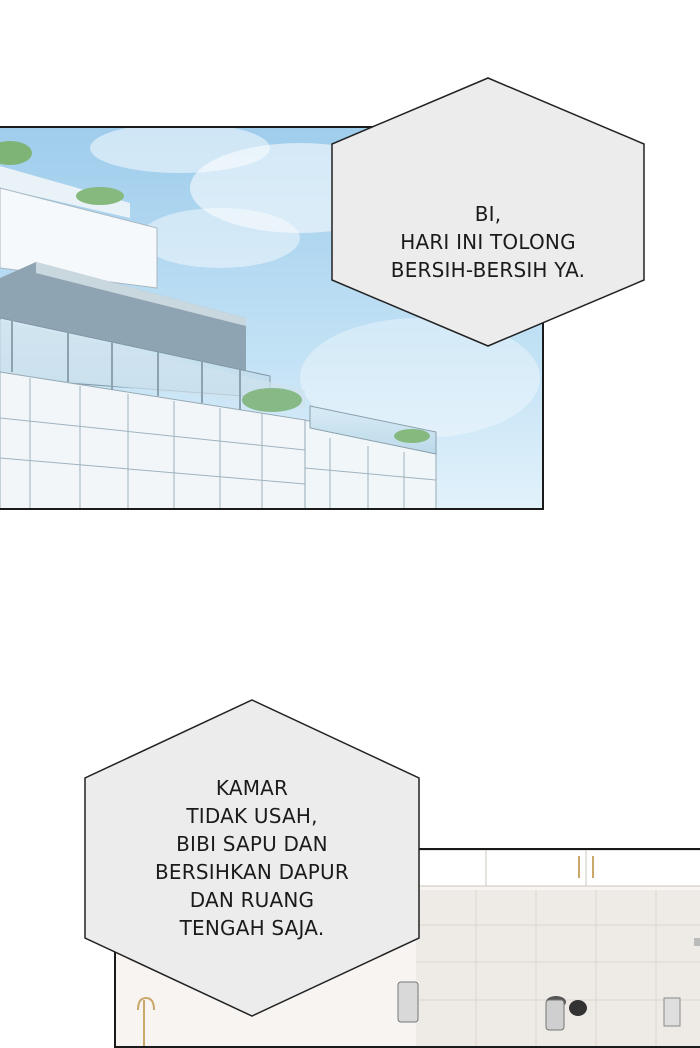  Describe the element at coordinates (252, 788) in the screenshot. I see `dialogue-line: KAMAR` at that location.